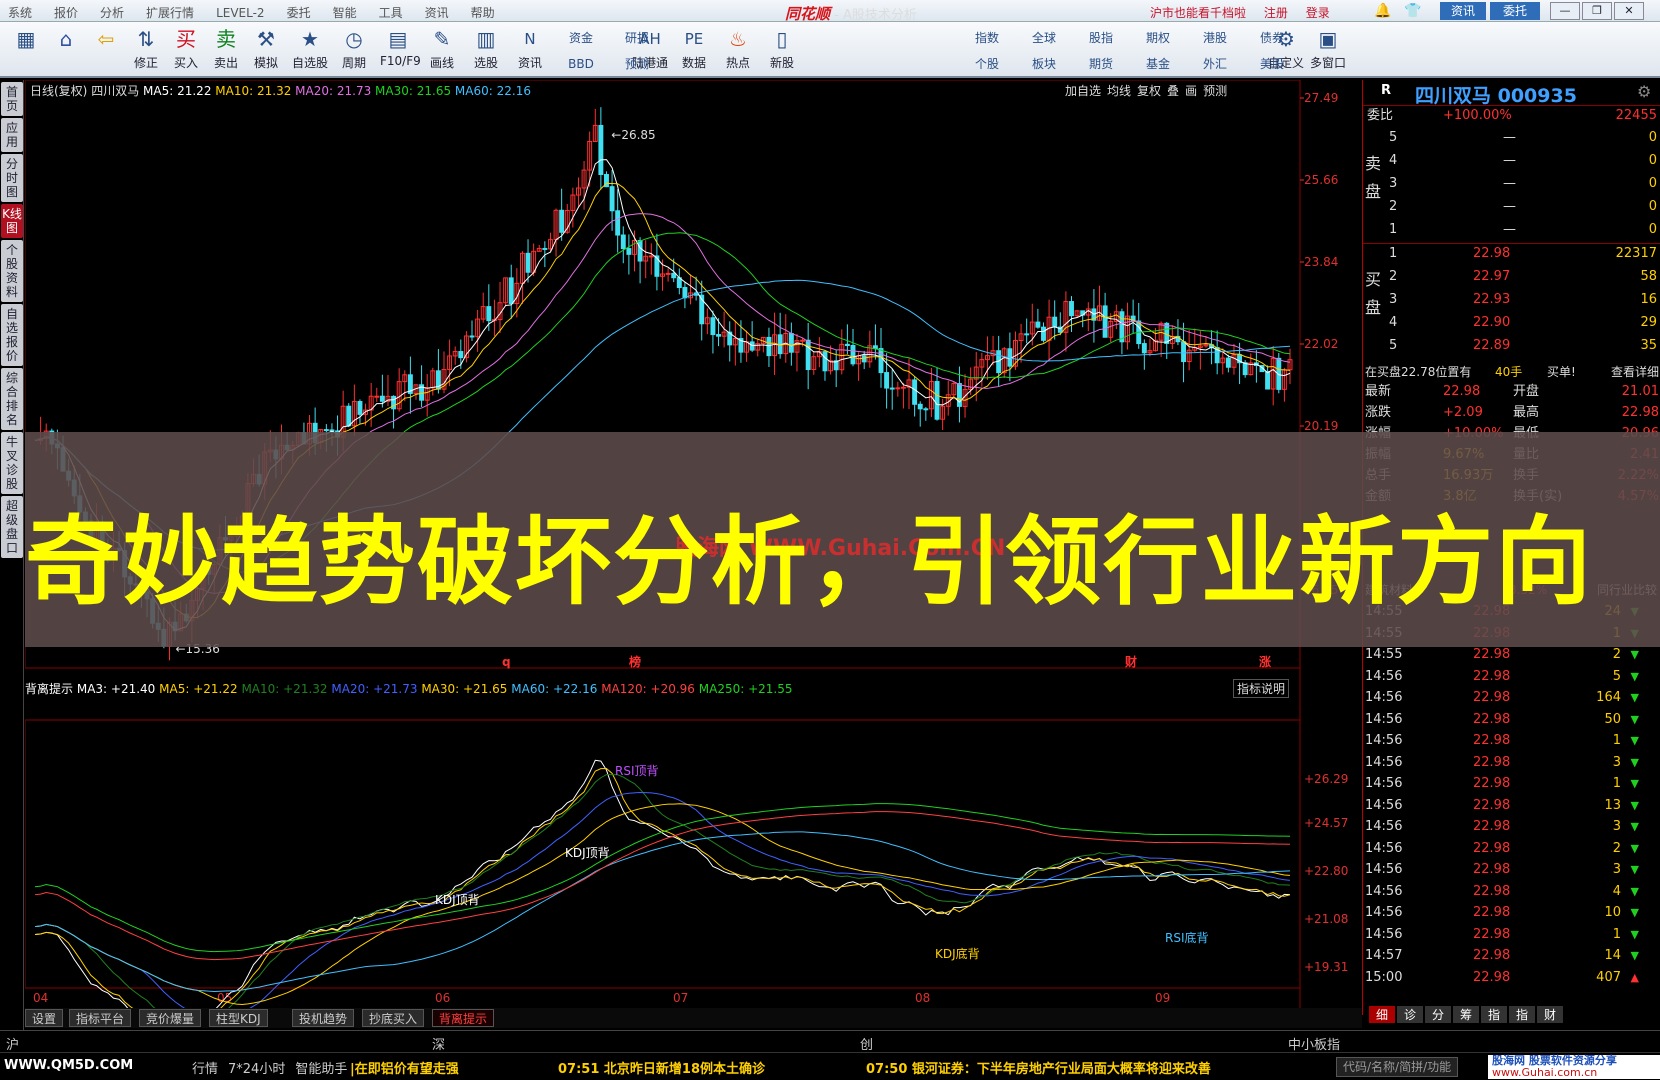  What do you see at coordinates (1158, 64) in the screenshot?
I see `market-bottom-3: 基金` at bounding box center [1158, 64].